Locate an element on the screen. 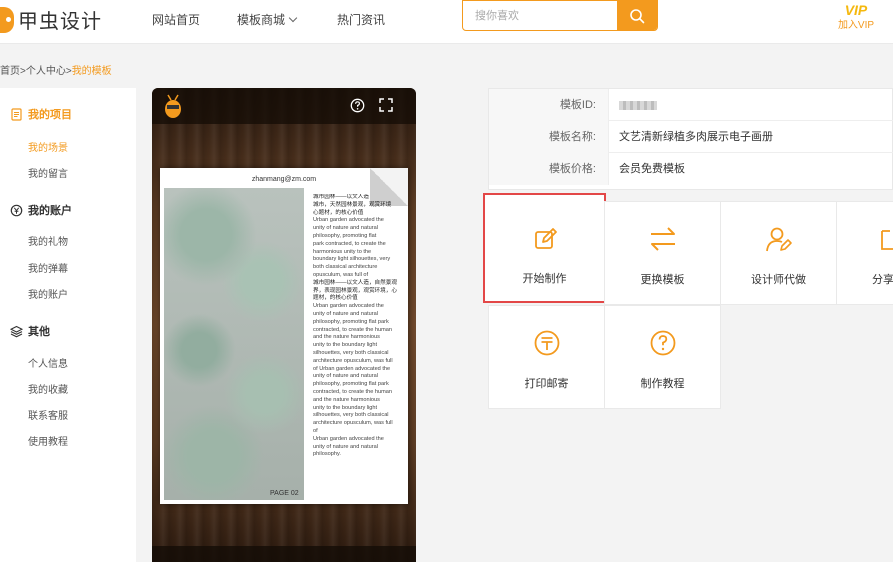 This screenshot has height=562, width=893. breadcrumb-home: 首页 is located at coordinates (10, 71).